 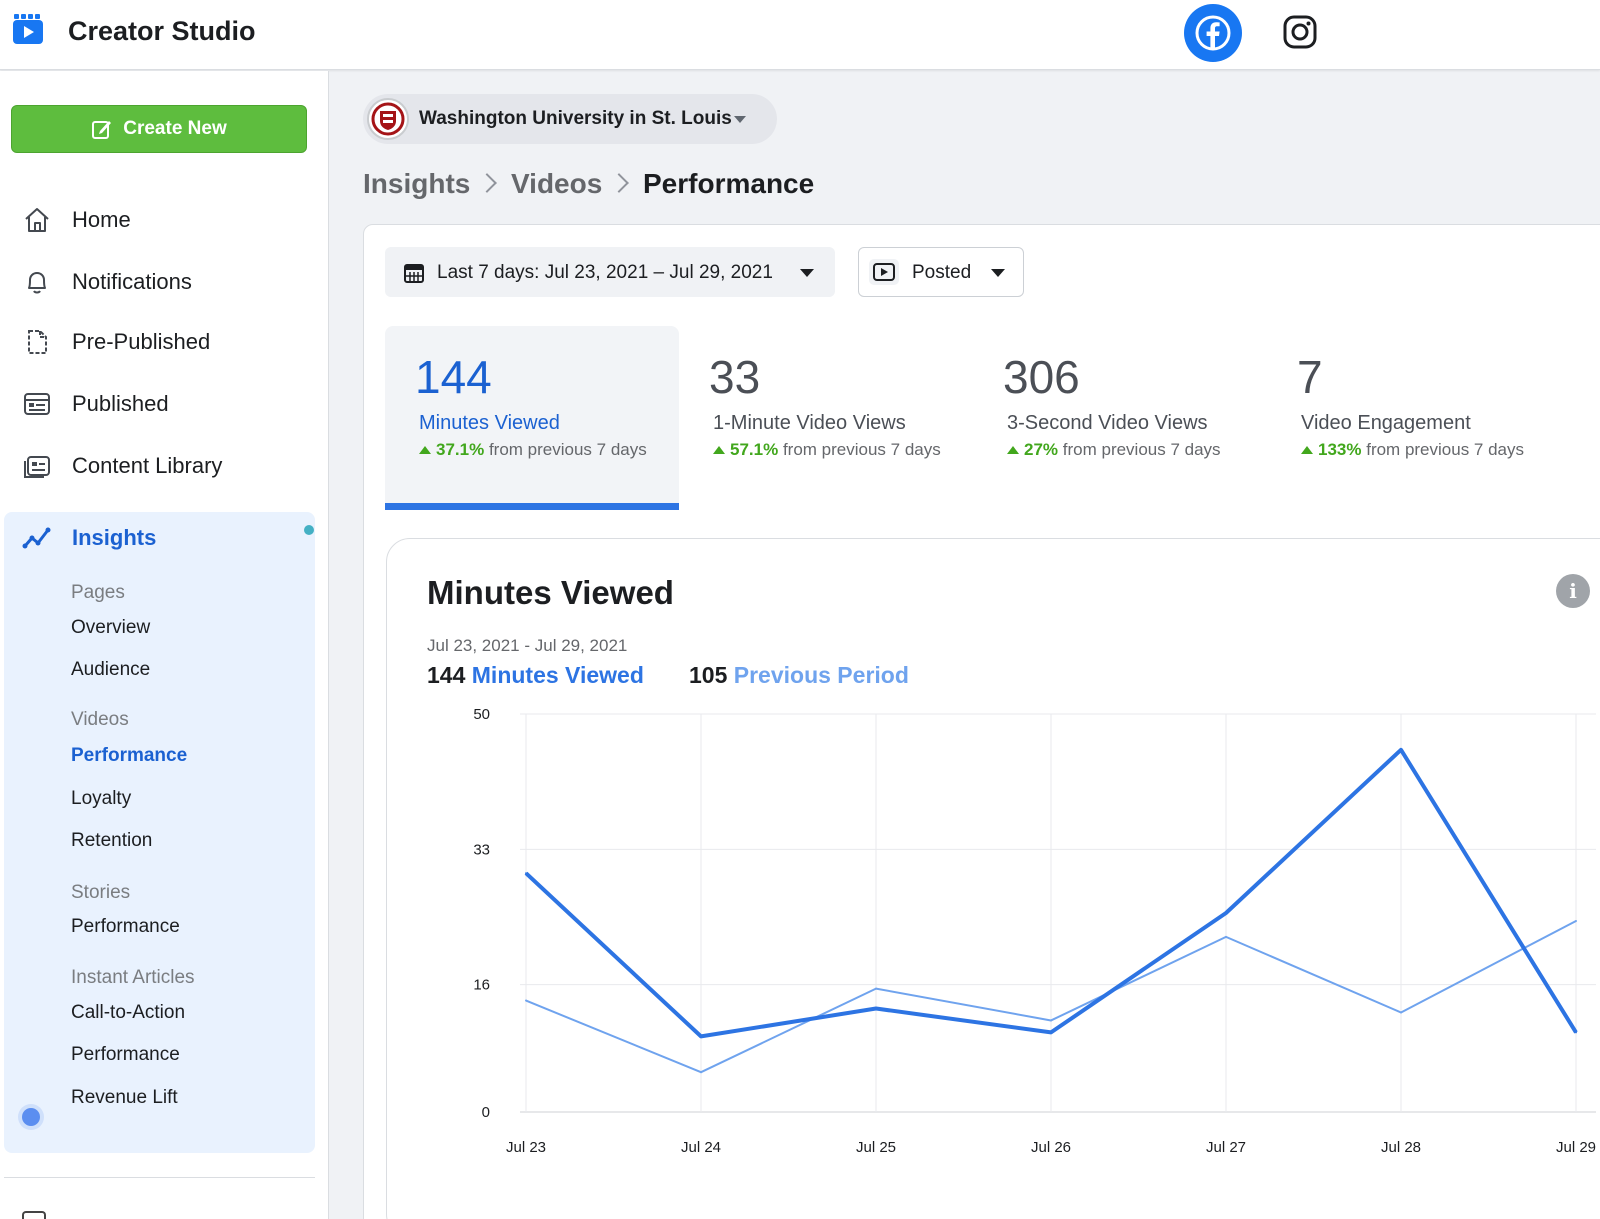 What do you see at coordinates (37, 466) in the screenshot?
I see `content-library-icon` at bounding box center [37, 466].